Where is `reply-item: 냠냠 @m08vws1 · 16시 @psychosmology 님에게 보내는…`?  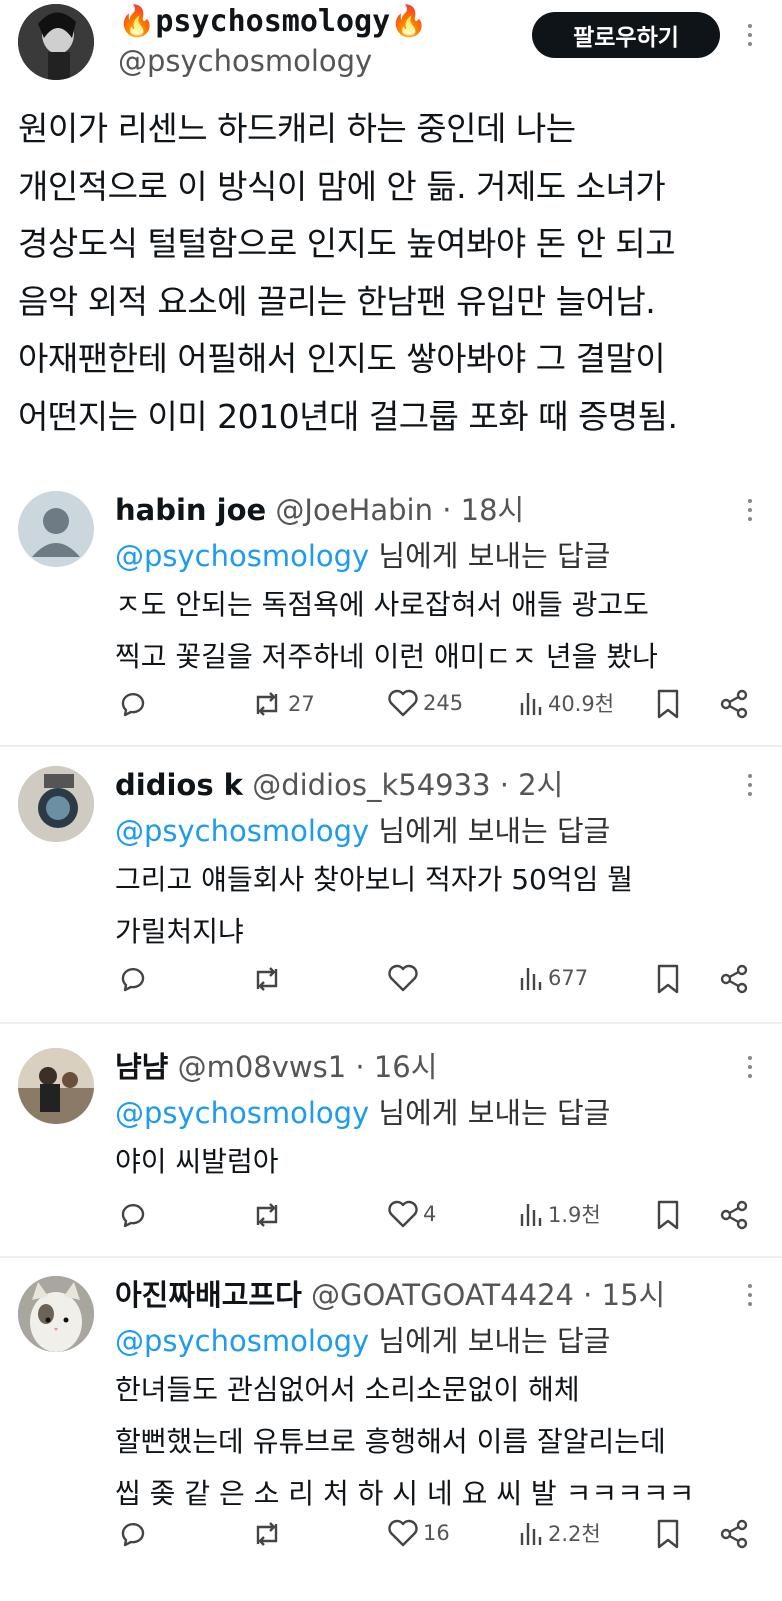
reply-item: 냠냠 @m08vws1 · 16시 @psychosmology 님에게 보내는… is located at coordinates (391, 1149).